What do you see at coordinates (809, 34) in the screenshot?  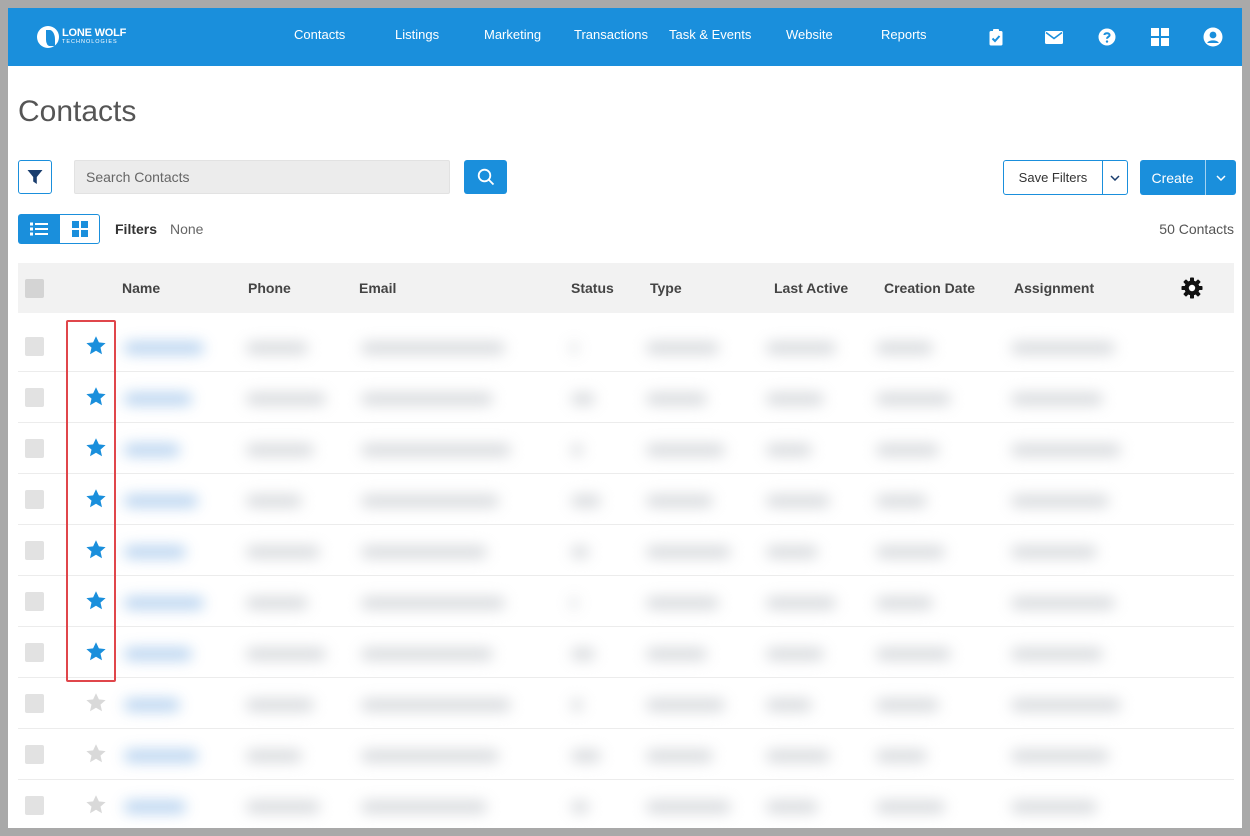 I see `nav-website: Website` at bounding box center [809, 34].